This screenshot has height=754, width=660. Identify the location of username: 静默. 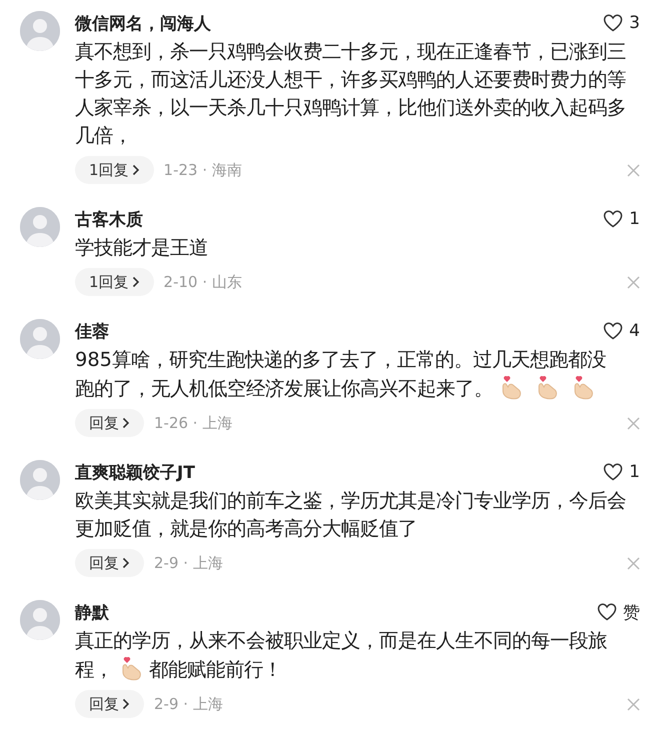
(92, 613).